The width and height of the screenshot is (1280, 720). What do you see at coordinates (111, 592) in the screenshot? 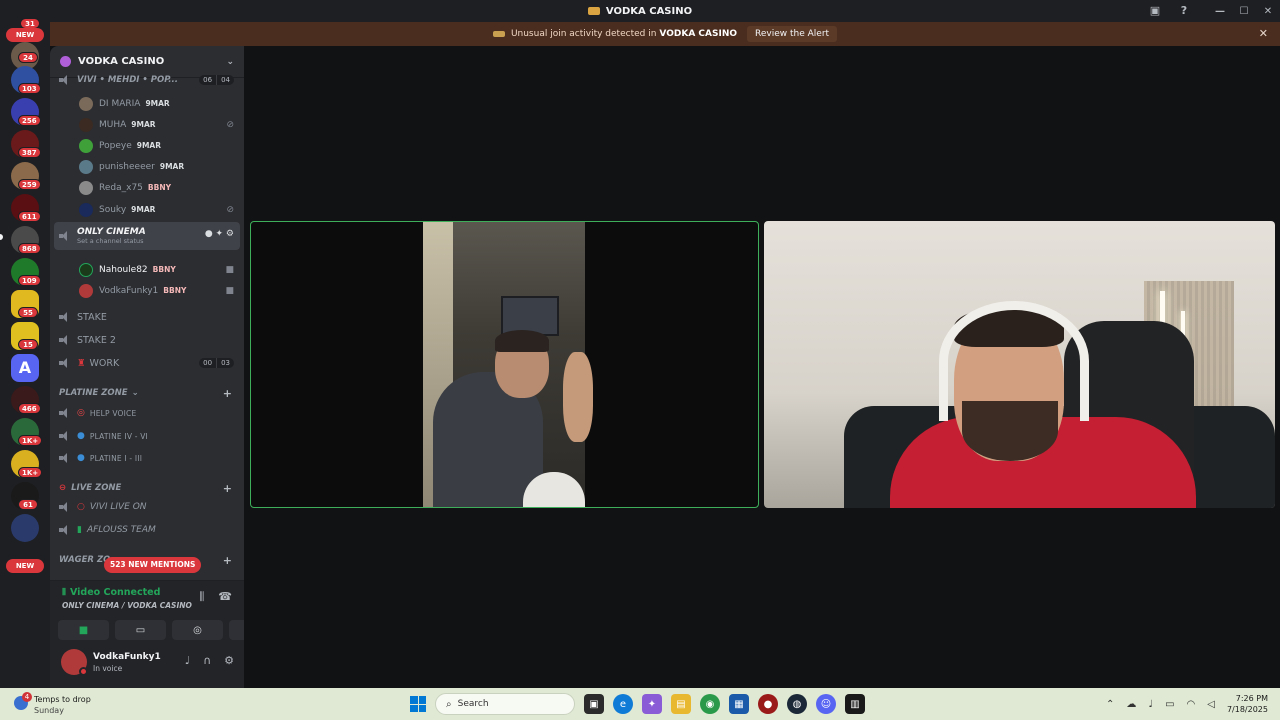
I see `voice-status: ⦀ Video Connected` at bounding box center [111, 592].